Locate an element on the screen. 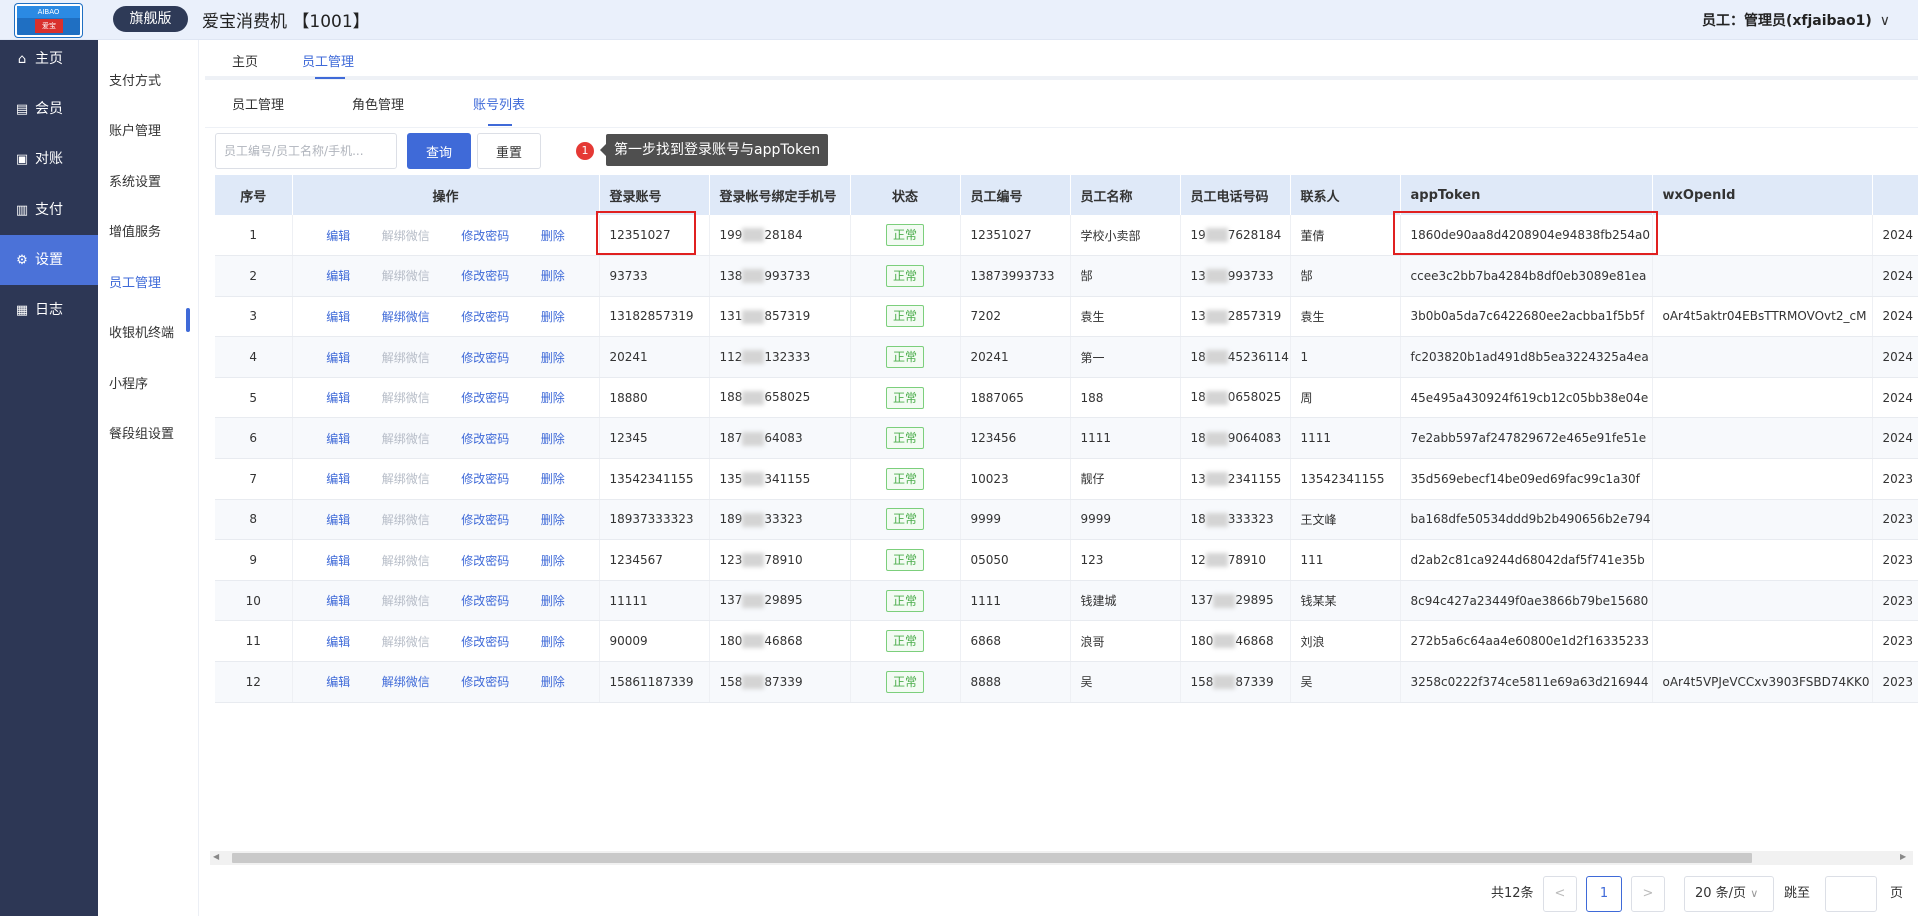 Image resolution: width=1918 pixels, height=916 pixels. submenu-item-2: 系统设置 is located at coordinates (135, 180).